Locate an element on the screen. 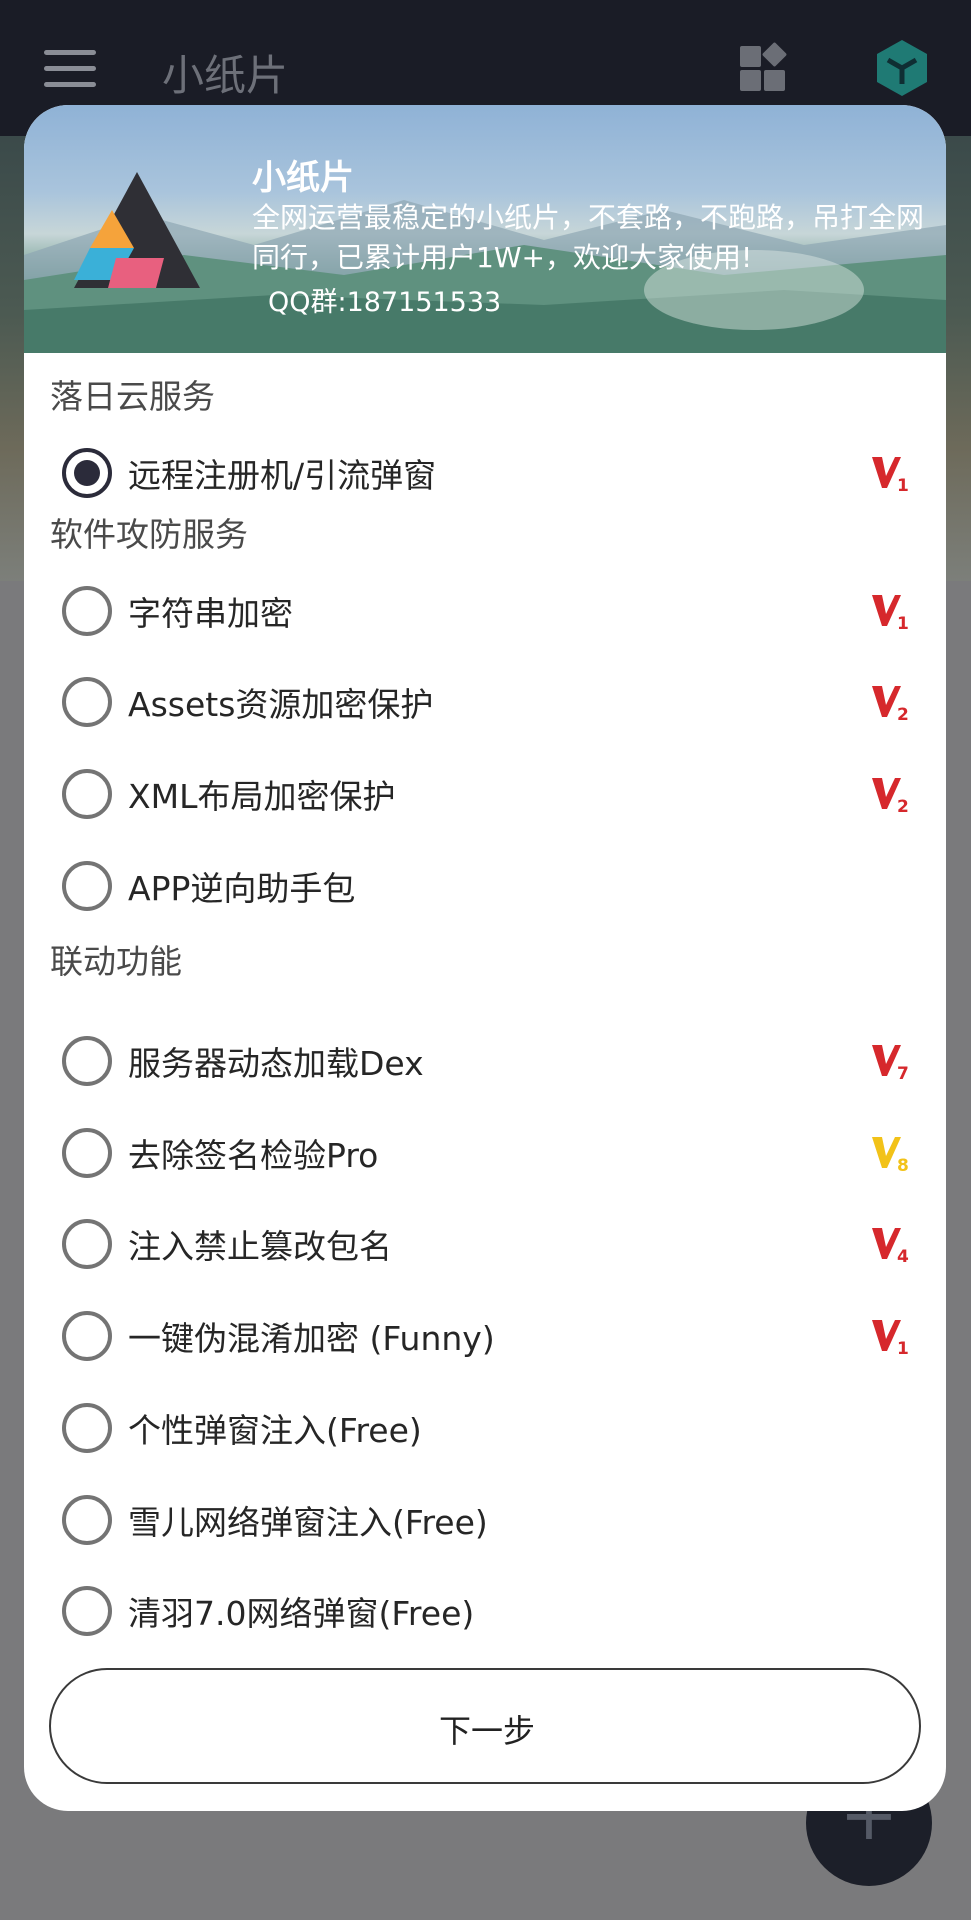 The width and height of the screenshot is (971, 1920). option-label: 远程注册机/引流弹窗 is located at coordinates (282, 475).